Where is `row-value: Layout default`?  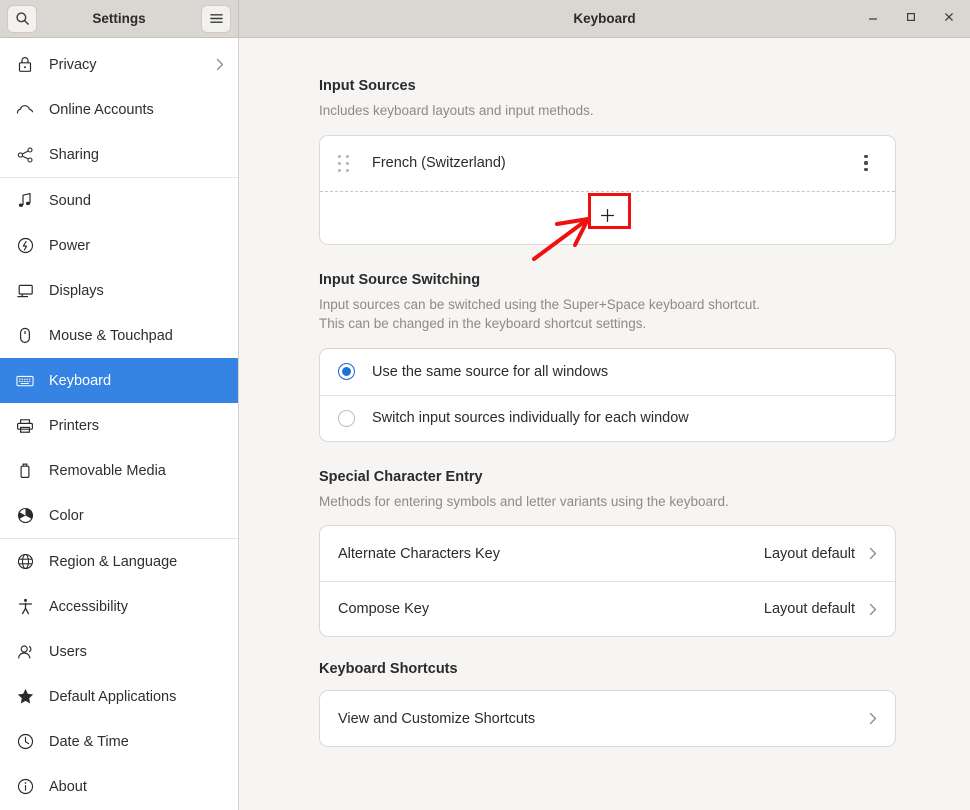
row-value: Layout default is located at coordinates (809, 609).